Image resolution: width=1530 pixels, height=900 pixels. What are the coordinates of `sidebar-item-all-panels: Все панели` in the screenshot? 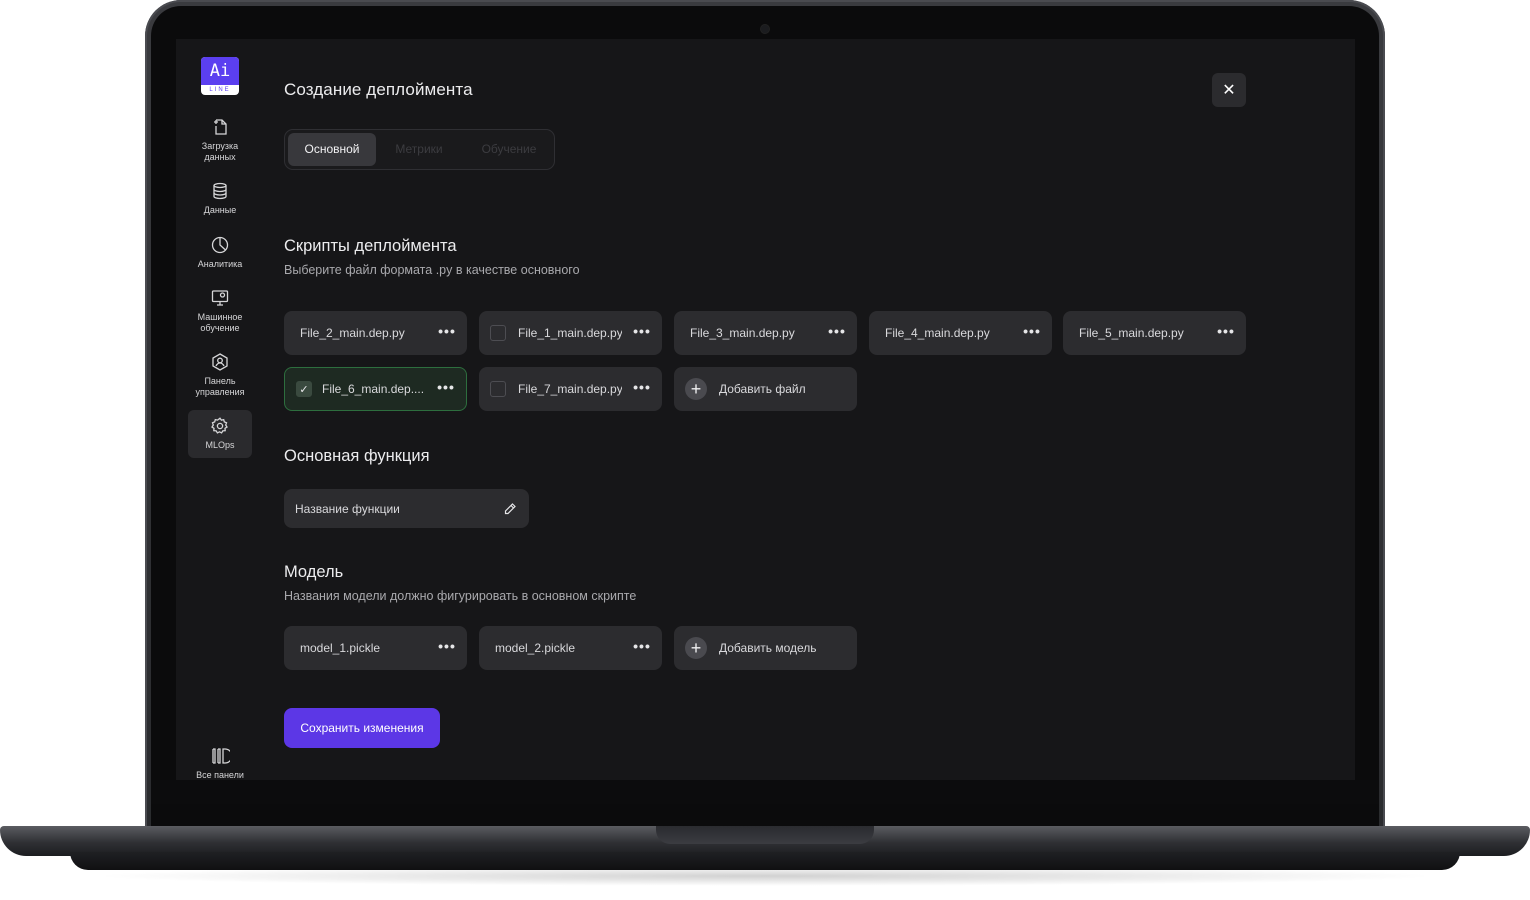 It's located at (220, 763).